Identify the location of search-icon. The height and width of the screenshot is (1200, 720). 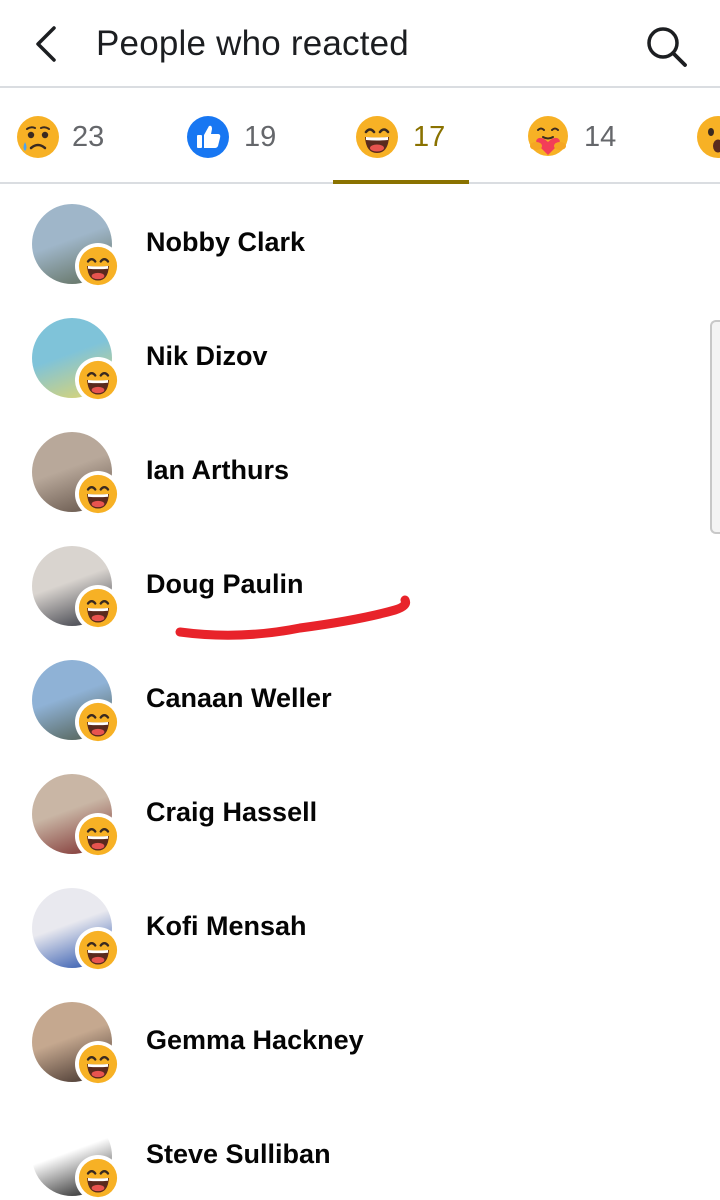
(667, 47).